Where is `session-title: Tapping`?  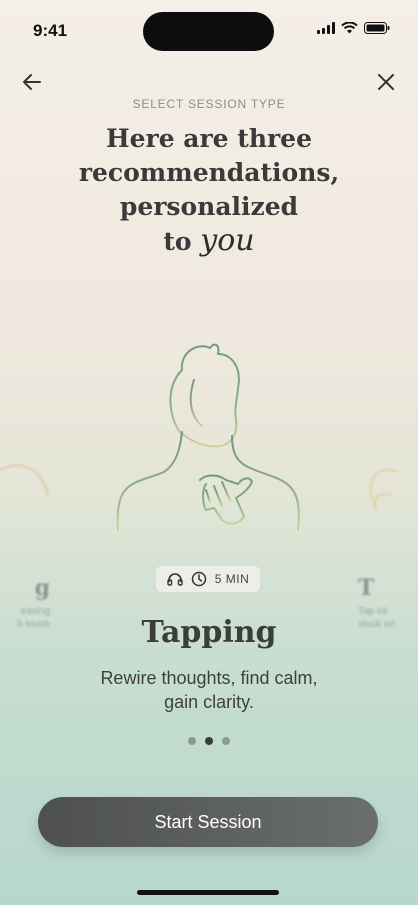
session-title: Tapping is located at coordinates (209, 632).